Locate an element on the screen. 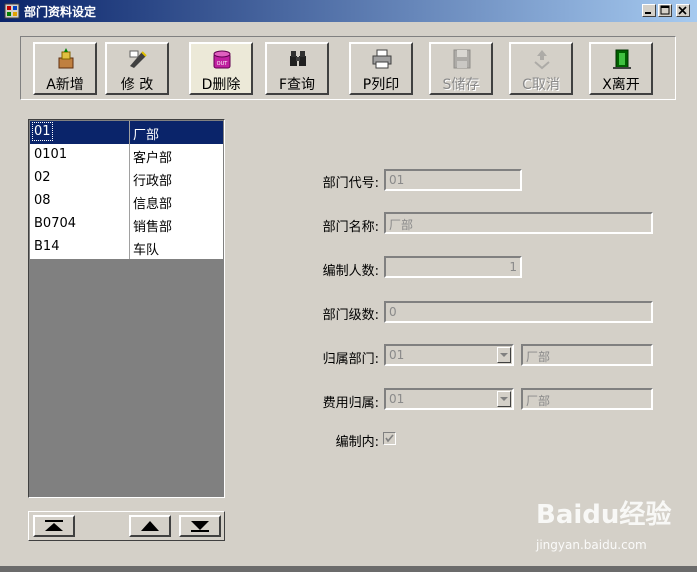 This screenshot has height=572, width=697. watermark-url: jingyan.baidu.com is located at coordinates (591, 545).